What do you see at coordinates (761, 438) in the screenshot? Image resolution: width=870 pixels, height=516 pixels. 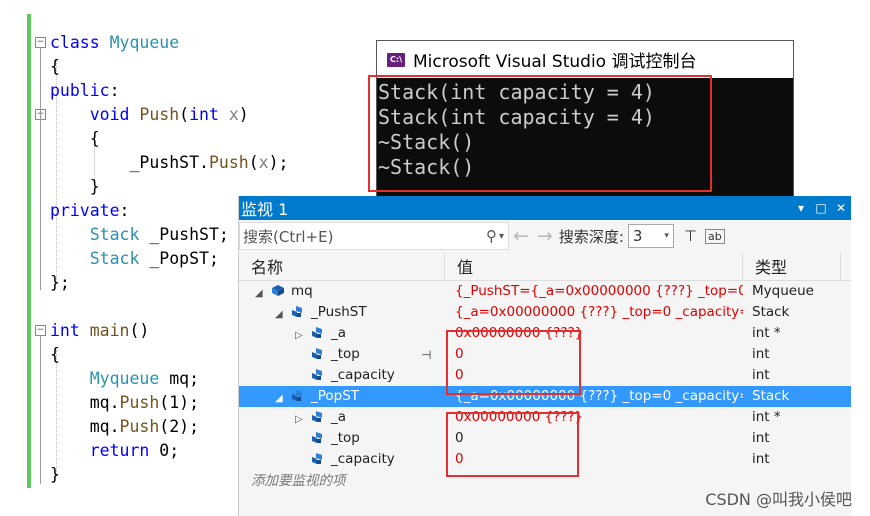 I see `watch-row-type: int` at bounding box center [761, 438].